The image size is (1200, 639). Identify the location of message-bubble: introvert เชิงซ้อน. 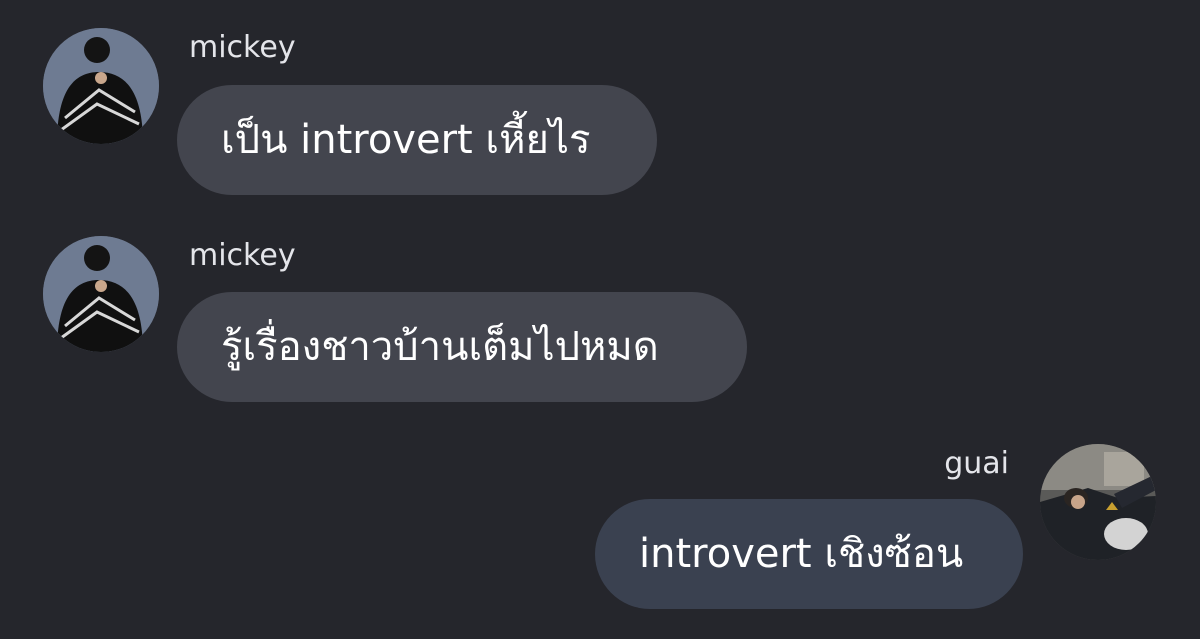
(809, 554).